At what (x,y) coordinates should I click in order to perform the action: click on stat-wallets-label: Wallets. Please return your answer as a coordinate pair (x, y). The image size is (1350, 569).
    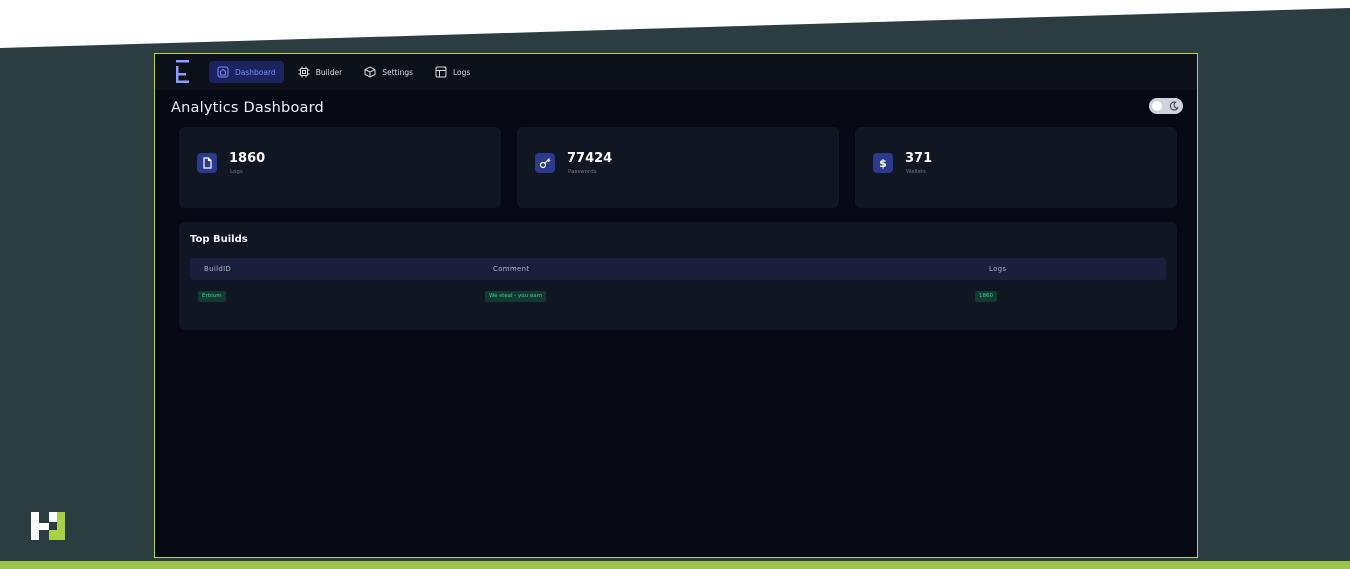
    Looking at the image, I should click on (916, 172).